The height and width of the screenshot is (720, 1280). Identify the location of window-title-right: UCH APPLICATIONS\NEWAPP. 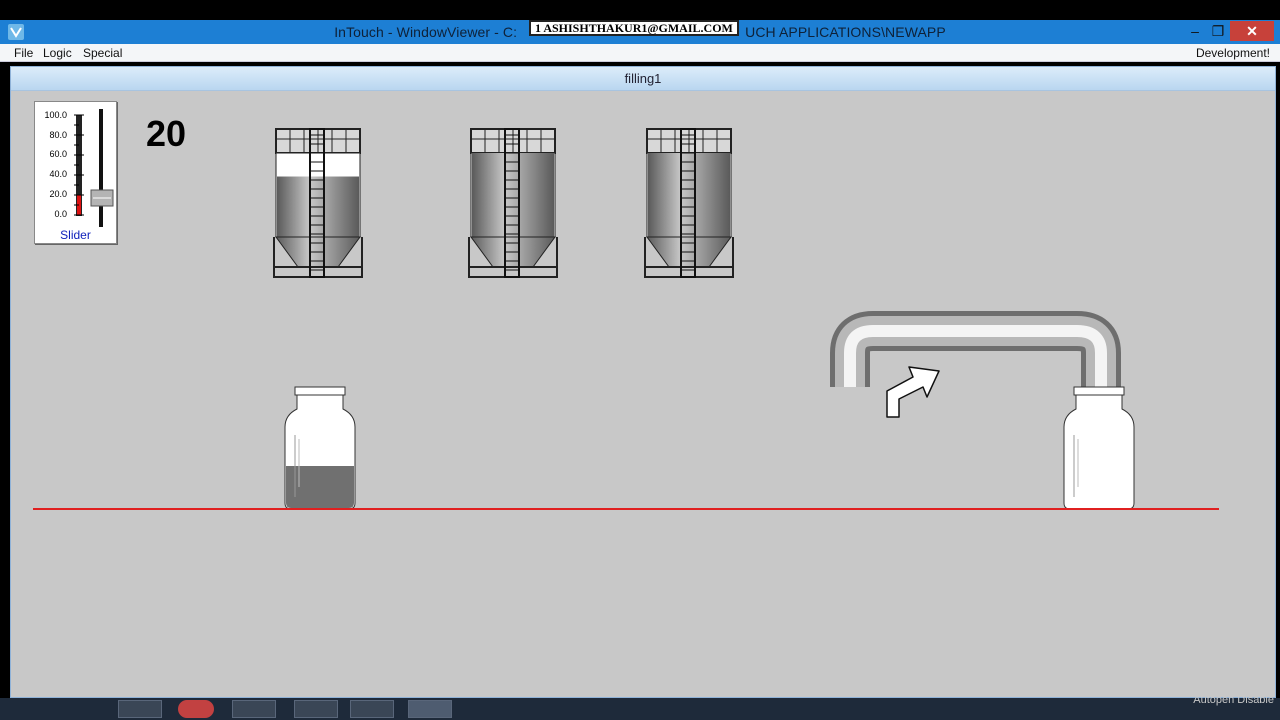
(845, 32).